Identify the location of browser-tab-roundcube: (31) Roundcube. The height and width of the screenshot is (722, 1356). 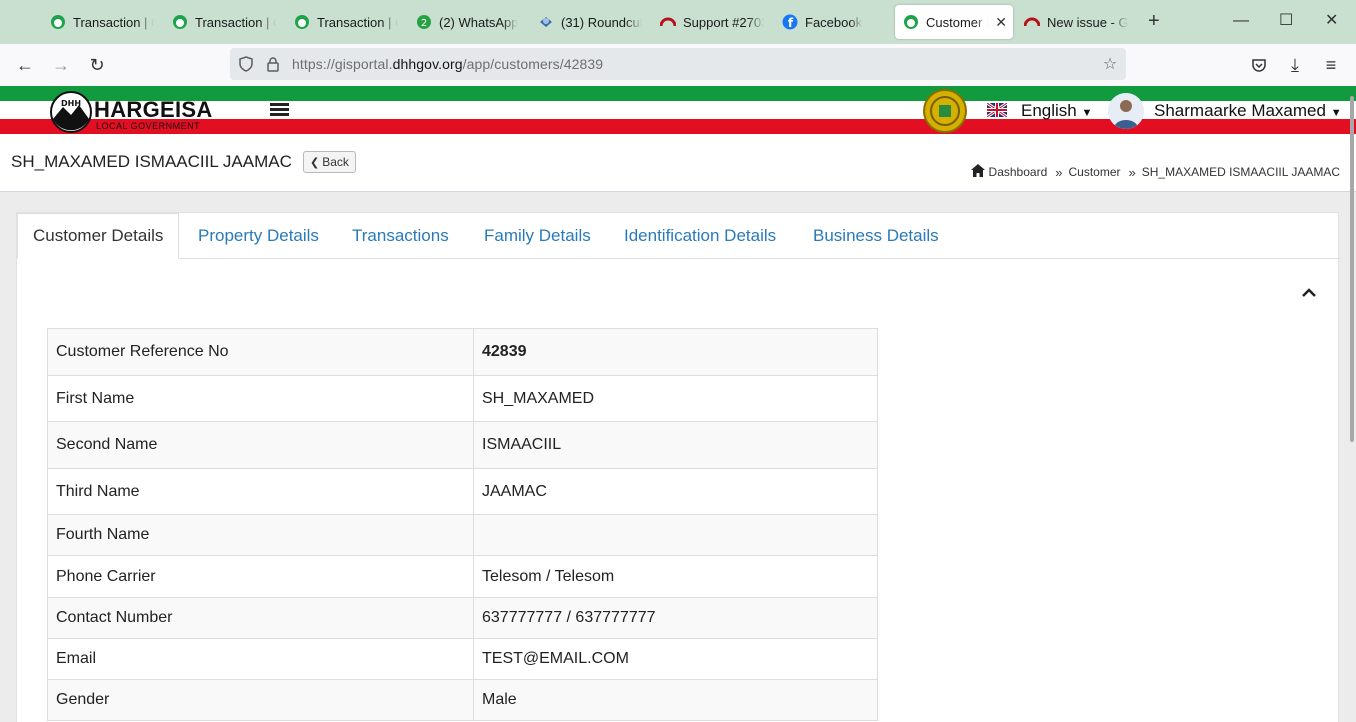
(590, 22).